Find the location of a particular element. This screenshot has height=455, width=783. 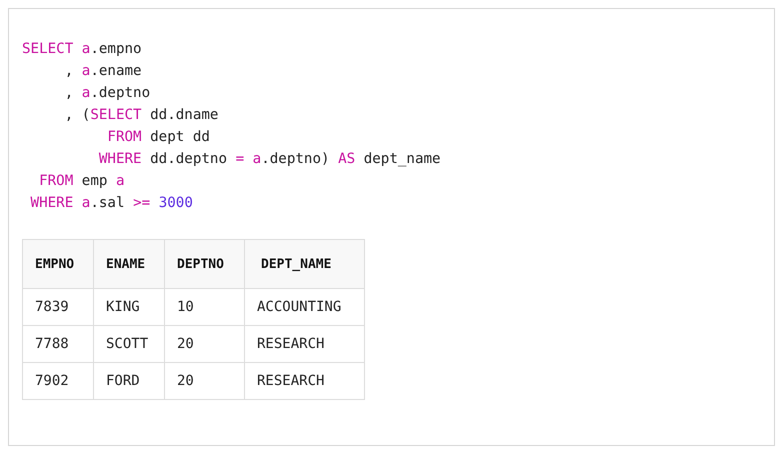

table-cell: 7839 is located at coordinates (58, 307).